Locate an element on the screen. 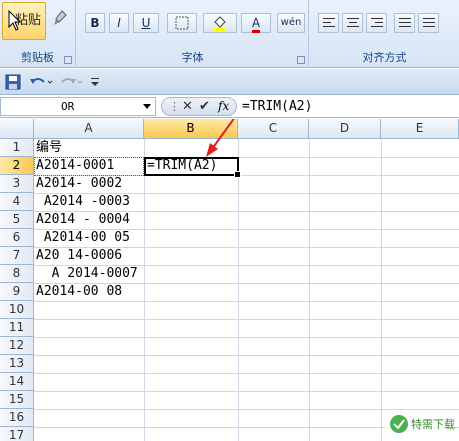  fill-color-button is located at coordinates (220, 23).